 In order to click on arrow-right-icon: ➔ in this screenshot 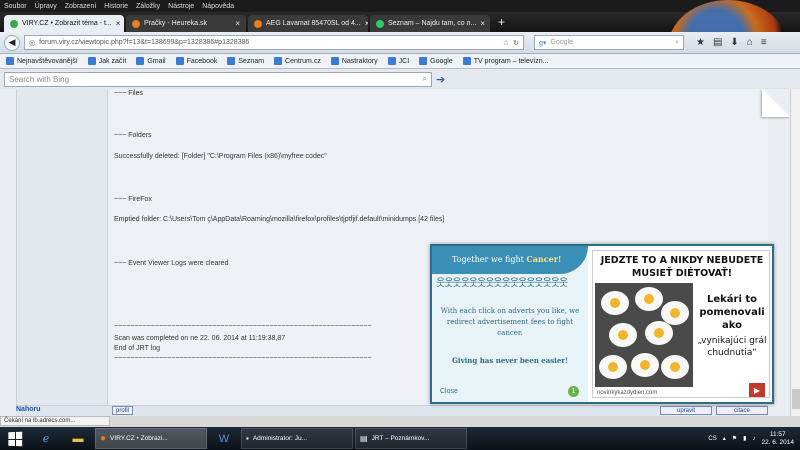, I will do `click(440, 79)`.